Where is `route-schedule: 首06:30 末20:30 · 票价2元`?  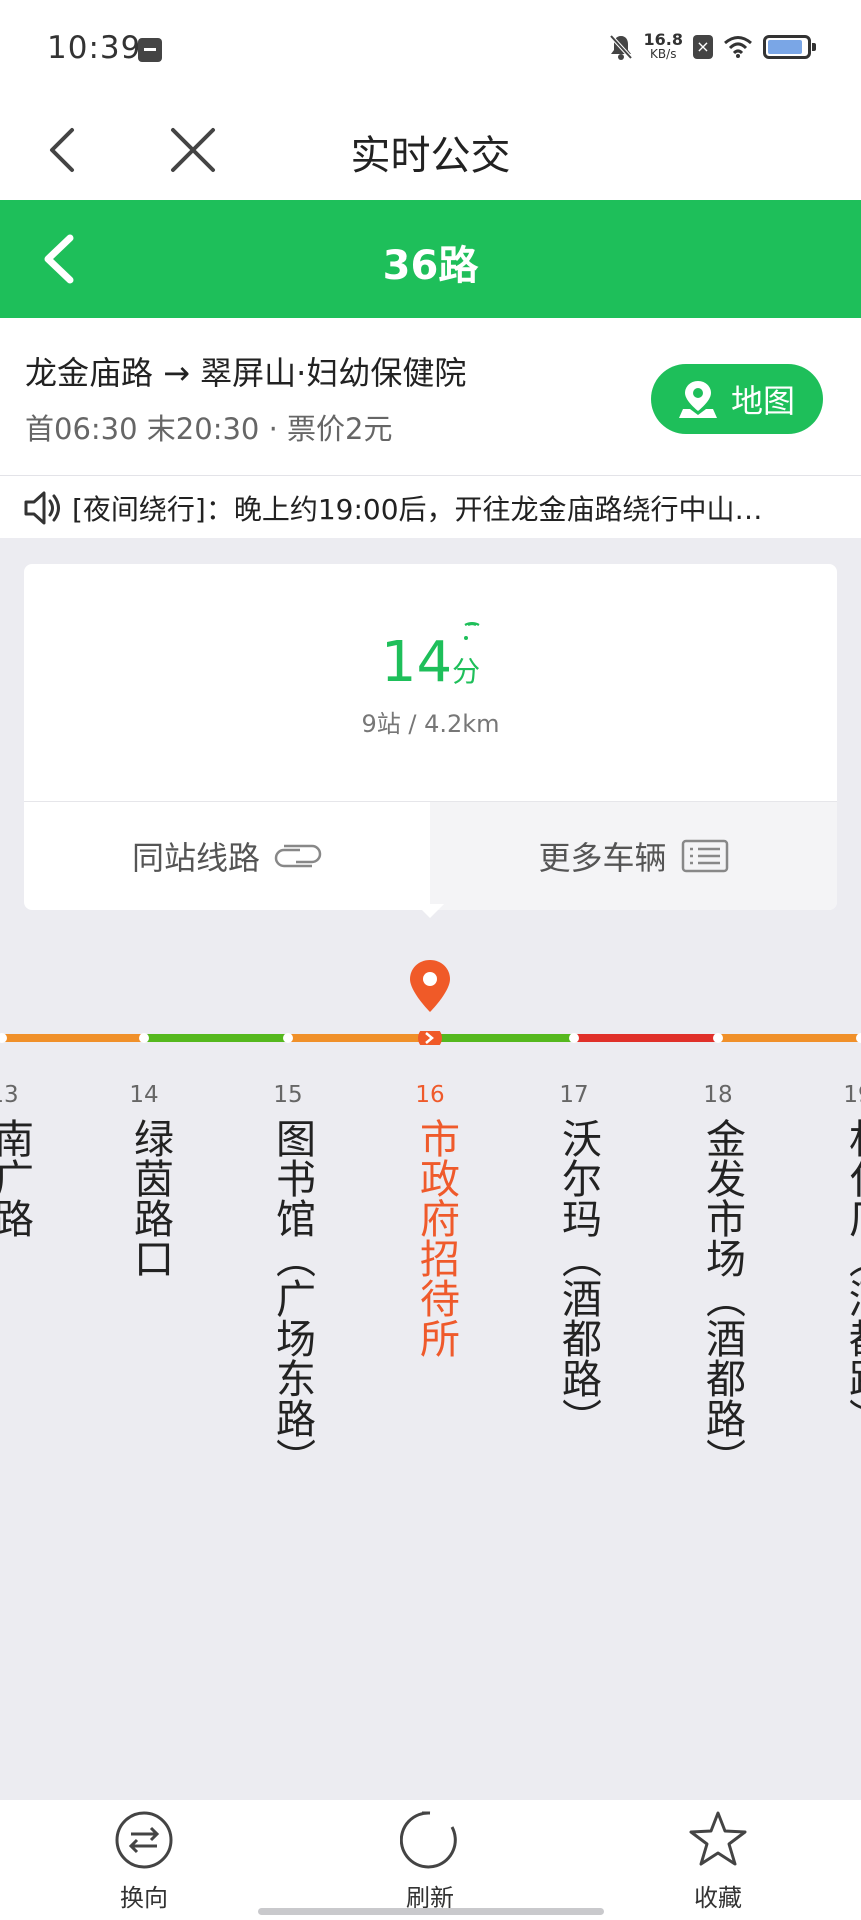 route-schedule: 首06:30 末20:30 · 票价2元 is located at coordinates (209, 429).